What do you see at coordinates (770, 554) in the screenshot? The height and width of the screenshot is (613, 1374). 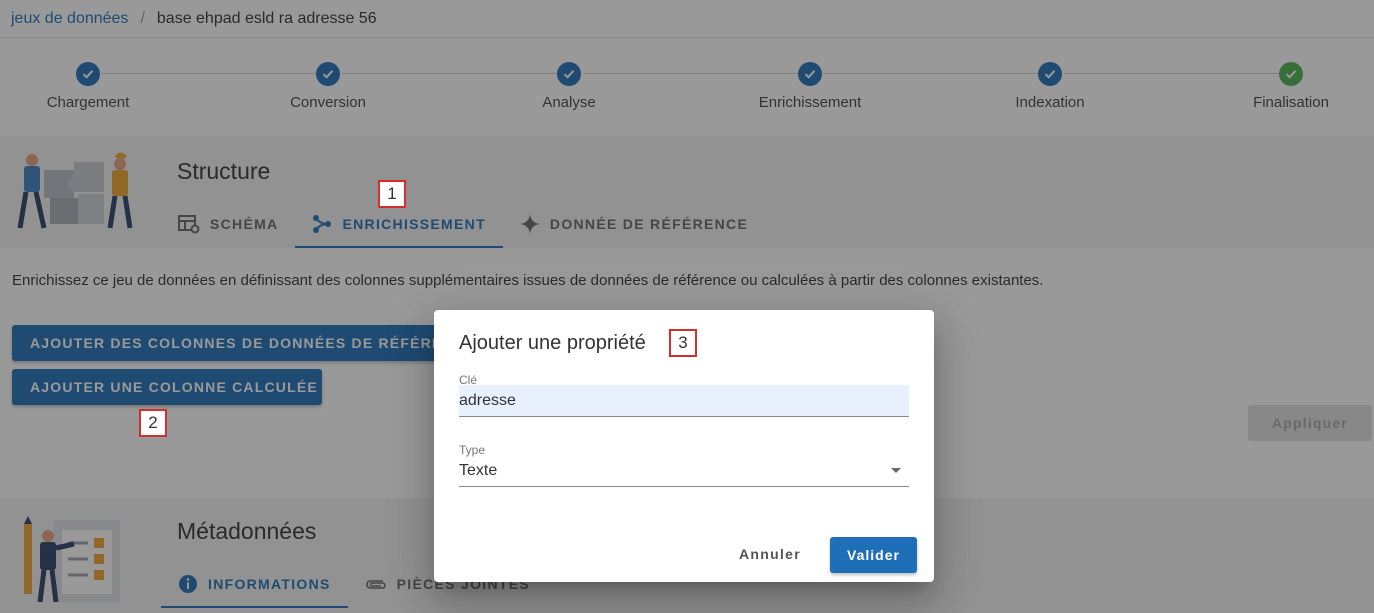 I see `cancel-button: Annuler` at bounding box center [770, 554].